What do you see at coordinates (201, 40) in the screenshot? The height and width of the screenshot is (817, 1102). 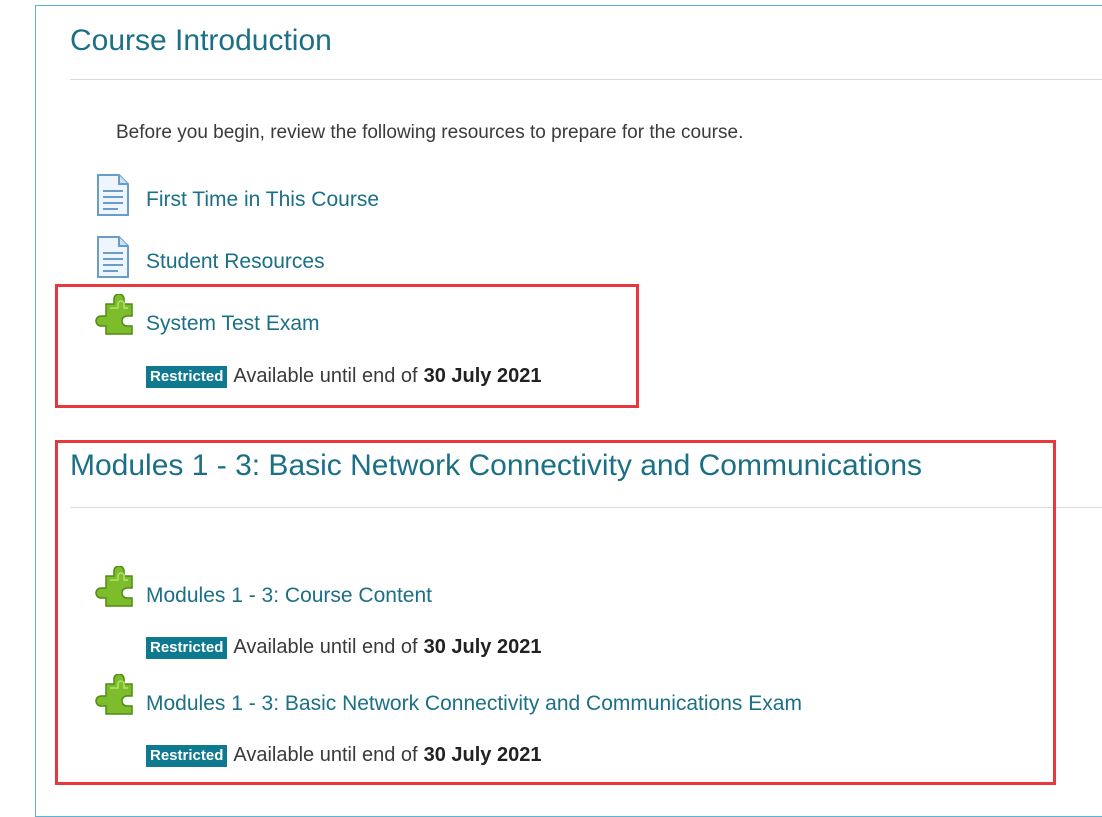 I see `section-title: Course Introduction` at bounding box center [201, 40].